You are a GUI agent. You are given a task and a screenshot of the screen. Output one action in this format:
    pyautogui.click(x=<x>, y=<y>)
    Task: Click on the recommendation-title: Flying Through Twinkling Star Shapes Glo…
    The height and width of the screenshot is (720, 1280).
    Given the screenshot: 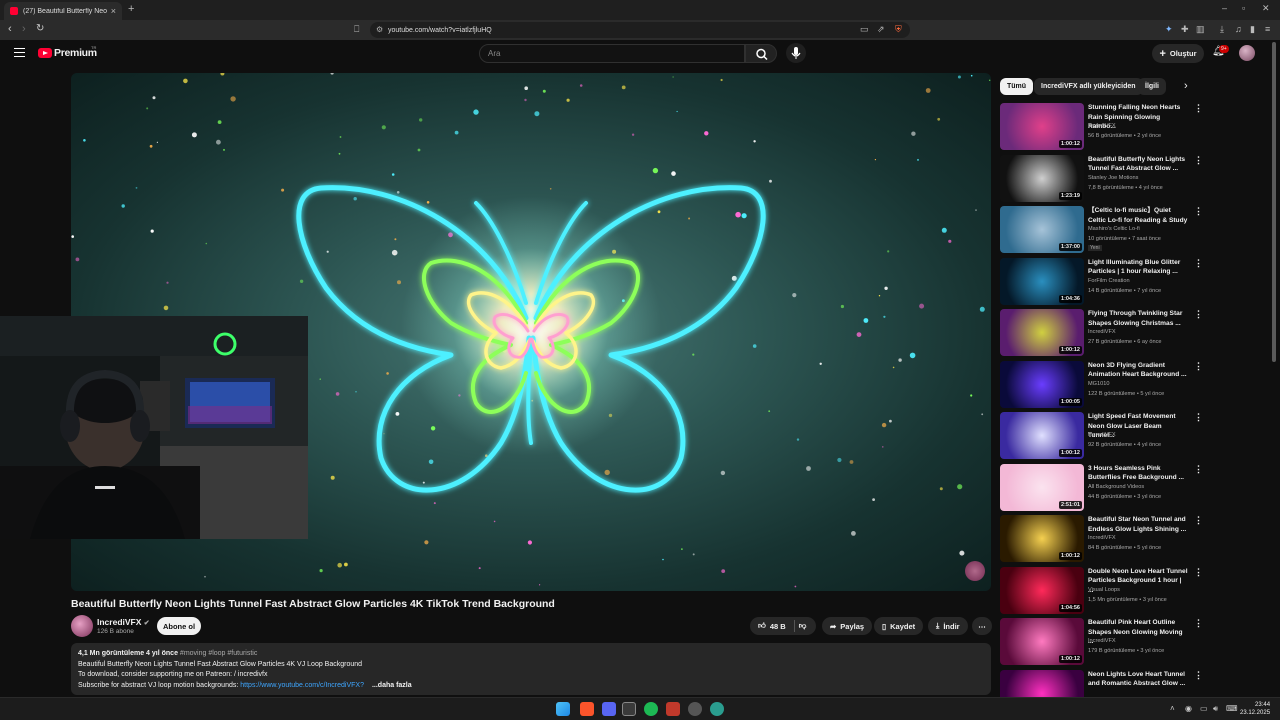 What is the action you would take?
    pyautogui.click(x=1138, y=318)
    